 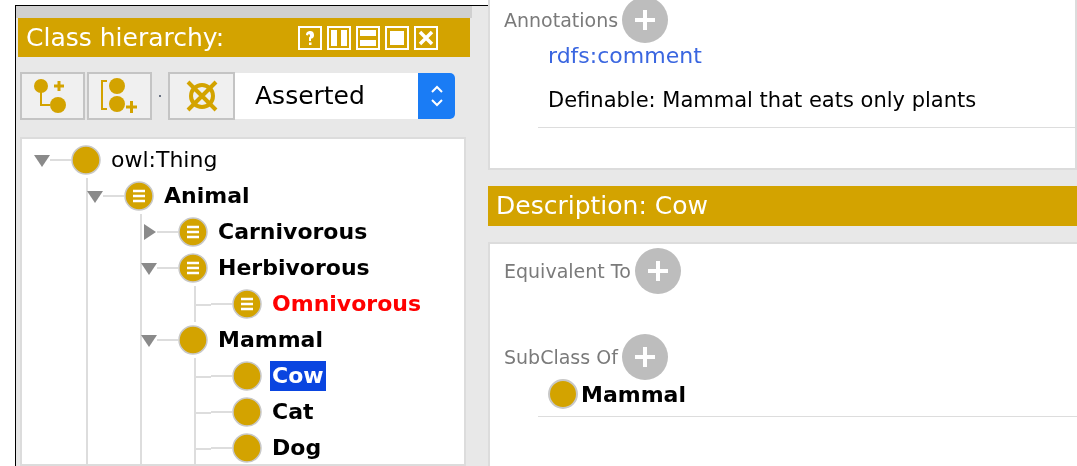 I want to click on annotation-property: rdfs:comment, so click(x=811, y=56).